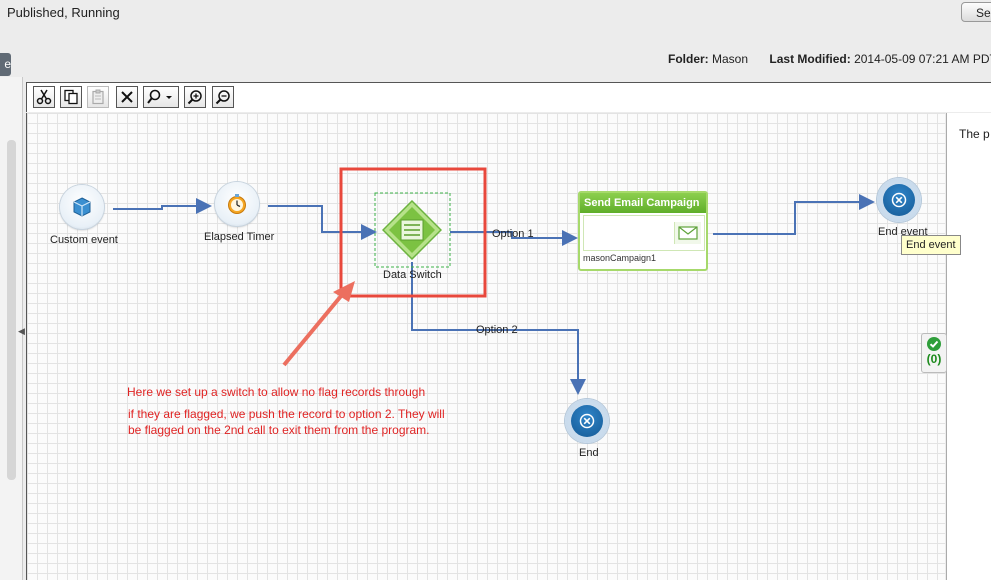 The height and width of the screenshot is (580, 991). I want to click on validation-badge: (0), so click(934, 353).